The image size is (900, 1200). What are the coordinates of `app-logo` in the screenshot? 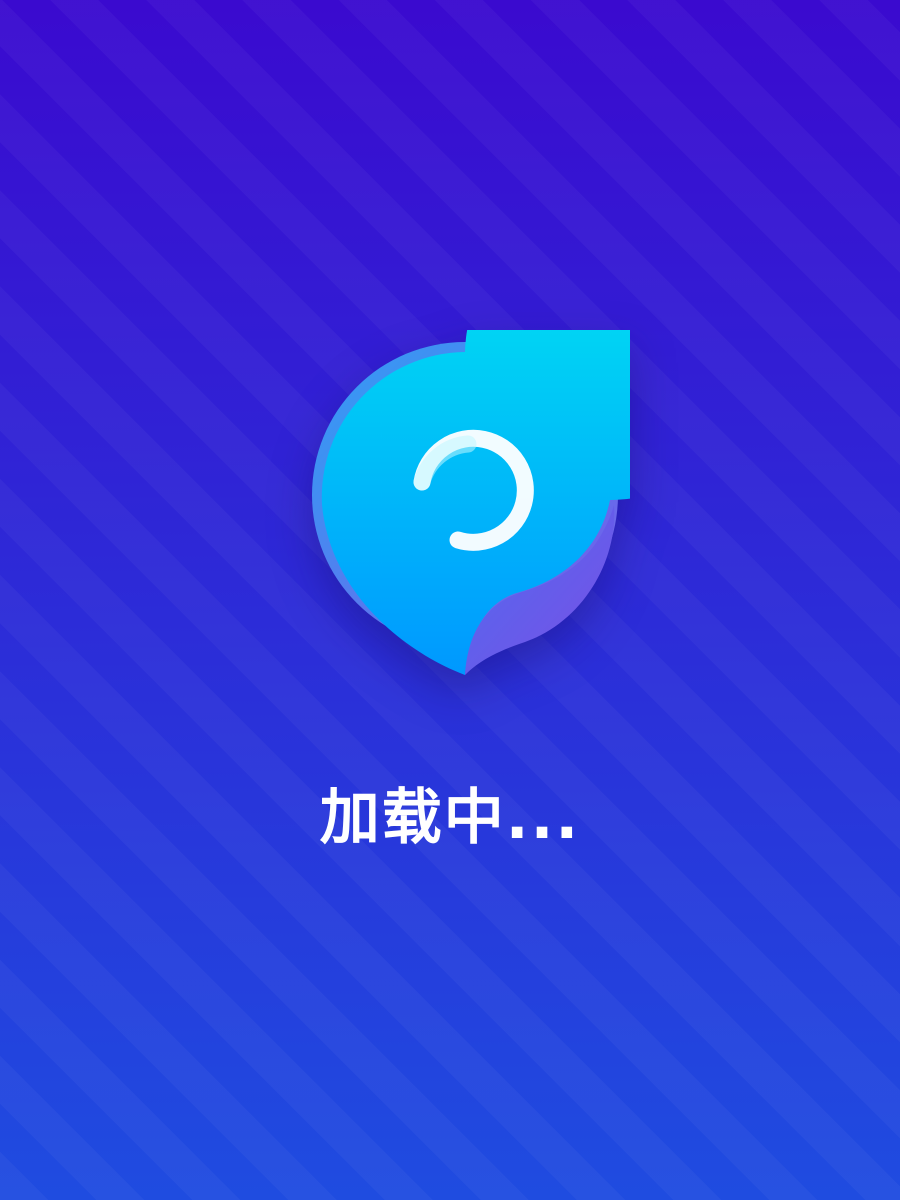 It's located at (465, 510).